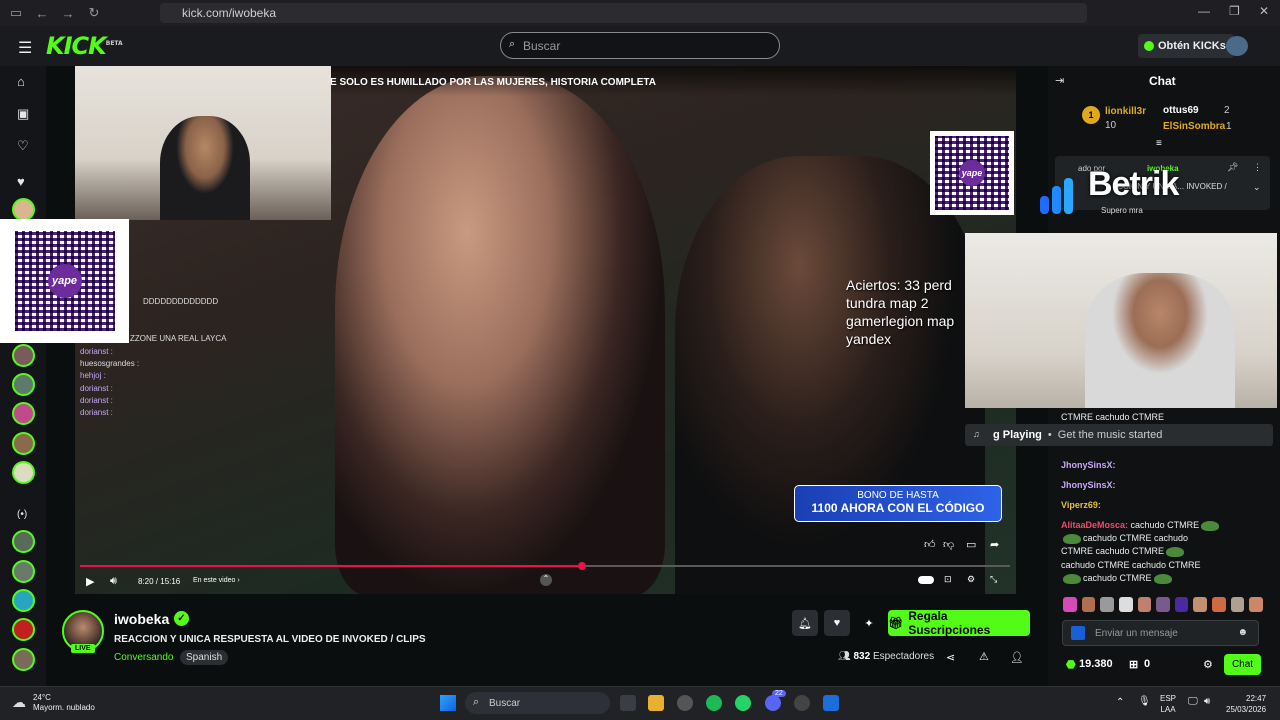 The height and width of the screenshot is (720, 1280). What do you see at coordinates (1242, 632) in the screenshot?
I see `emoji-icon: ☻` at bounding box center [1242, 632].